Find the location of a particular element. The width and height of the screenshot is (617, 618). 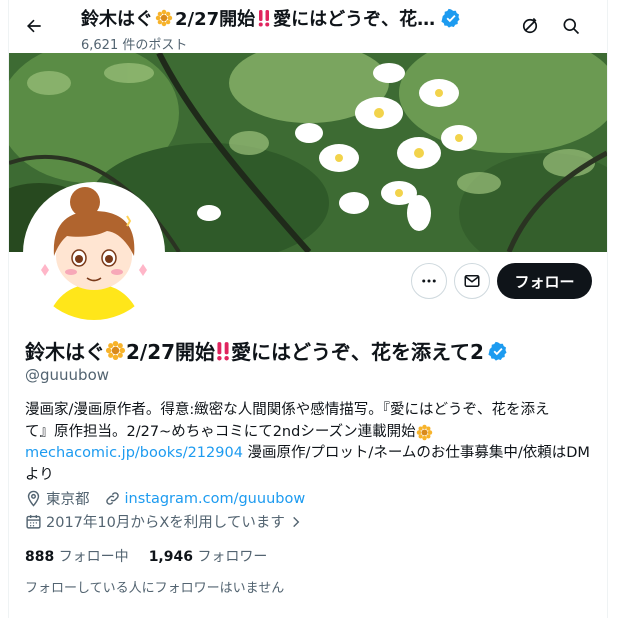

search-button is located at coordinates (571, 26).